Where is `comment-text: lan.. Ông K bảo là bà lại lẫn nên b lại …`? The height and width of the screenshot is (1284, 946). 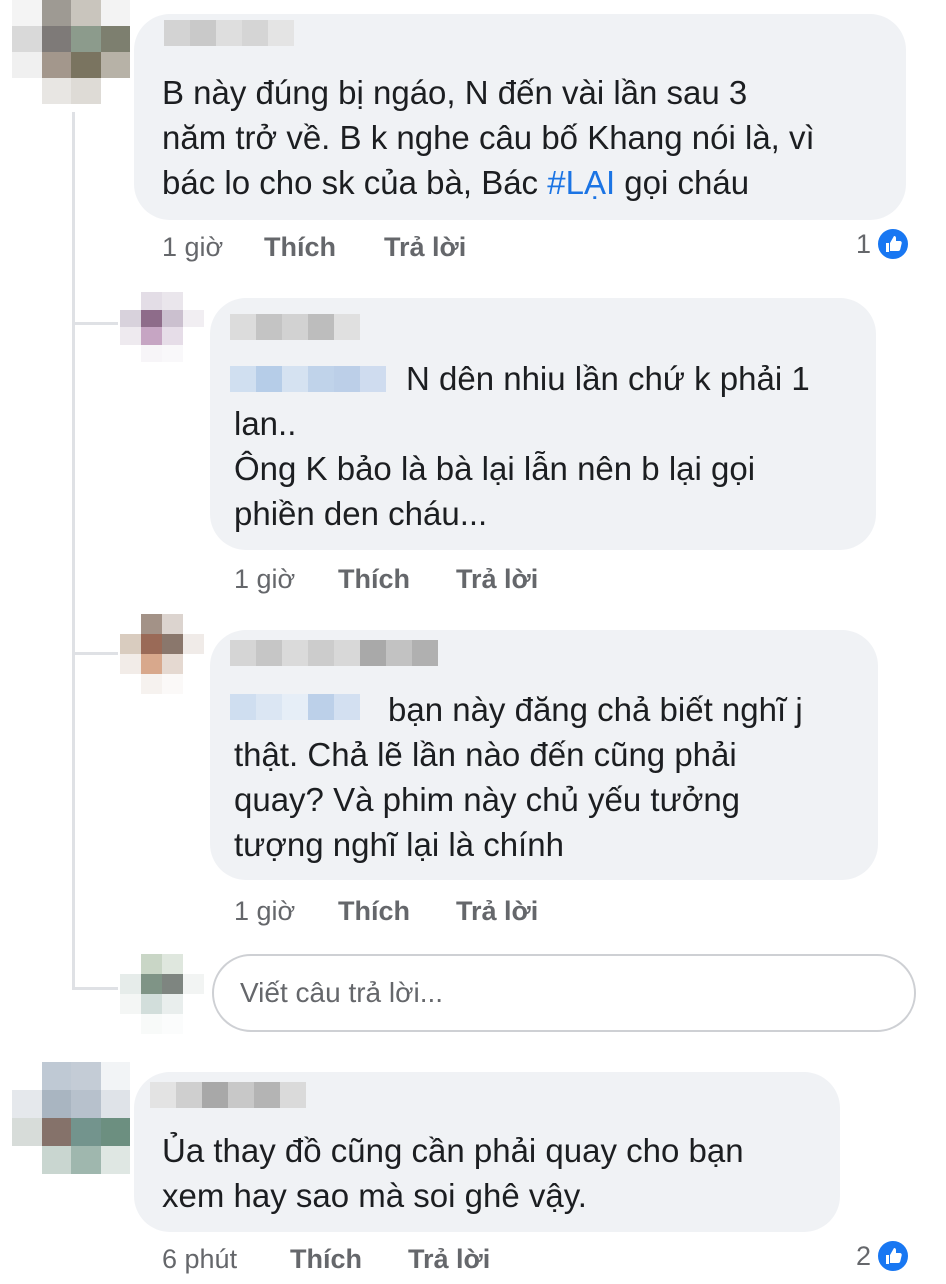
comment-text: lan.. Ông K bảo là bà lại lẫn nên b lại … is located at coordinates (495, 468).